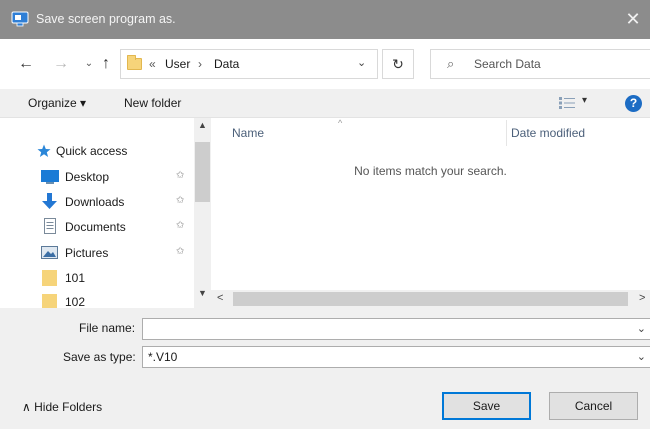 The image size is (650, 429). Describe the element at coordinates (163, 357) in the screenshot. I see `save-as-type-value: *.V10` at that location.